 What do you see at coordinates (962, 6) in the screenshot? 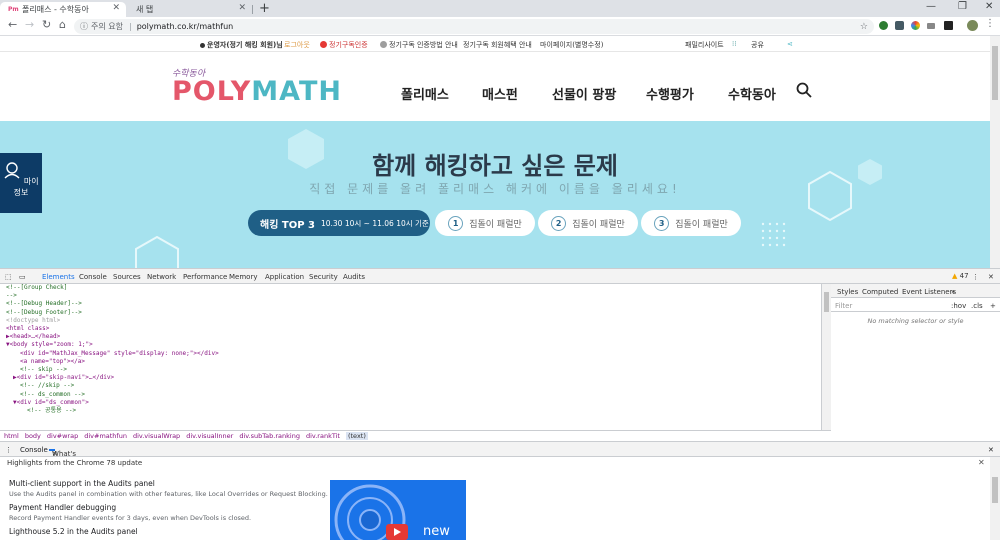
I see `window-restore-icon: ❐` at bounding box center [962, 6].